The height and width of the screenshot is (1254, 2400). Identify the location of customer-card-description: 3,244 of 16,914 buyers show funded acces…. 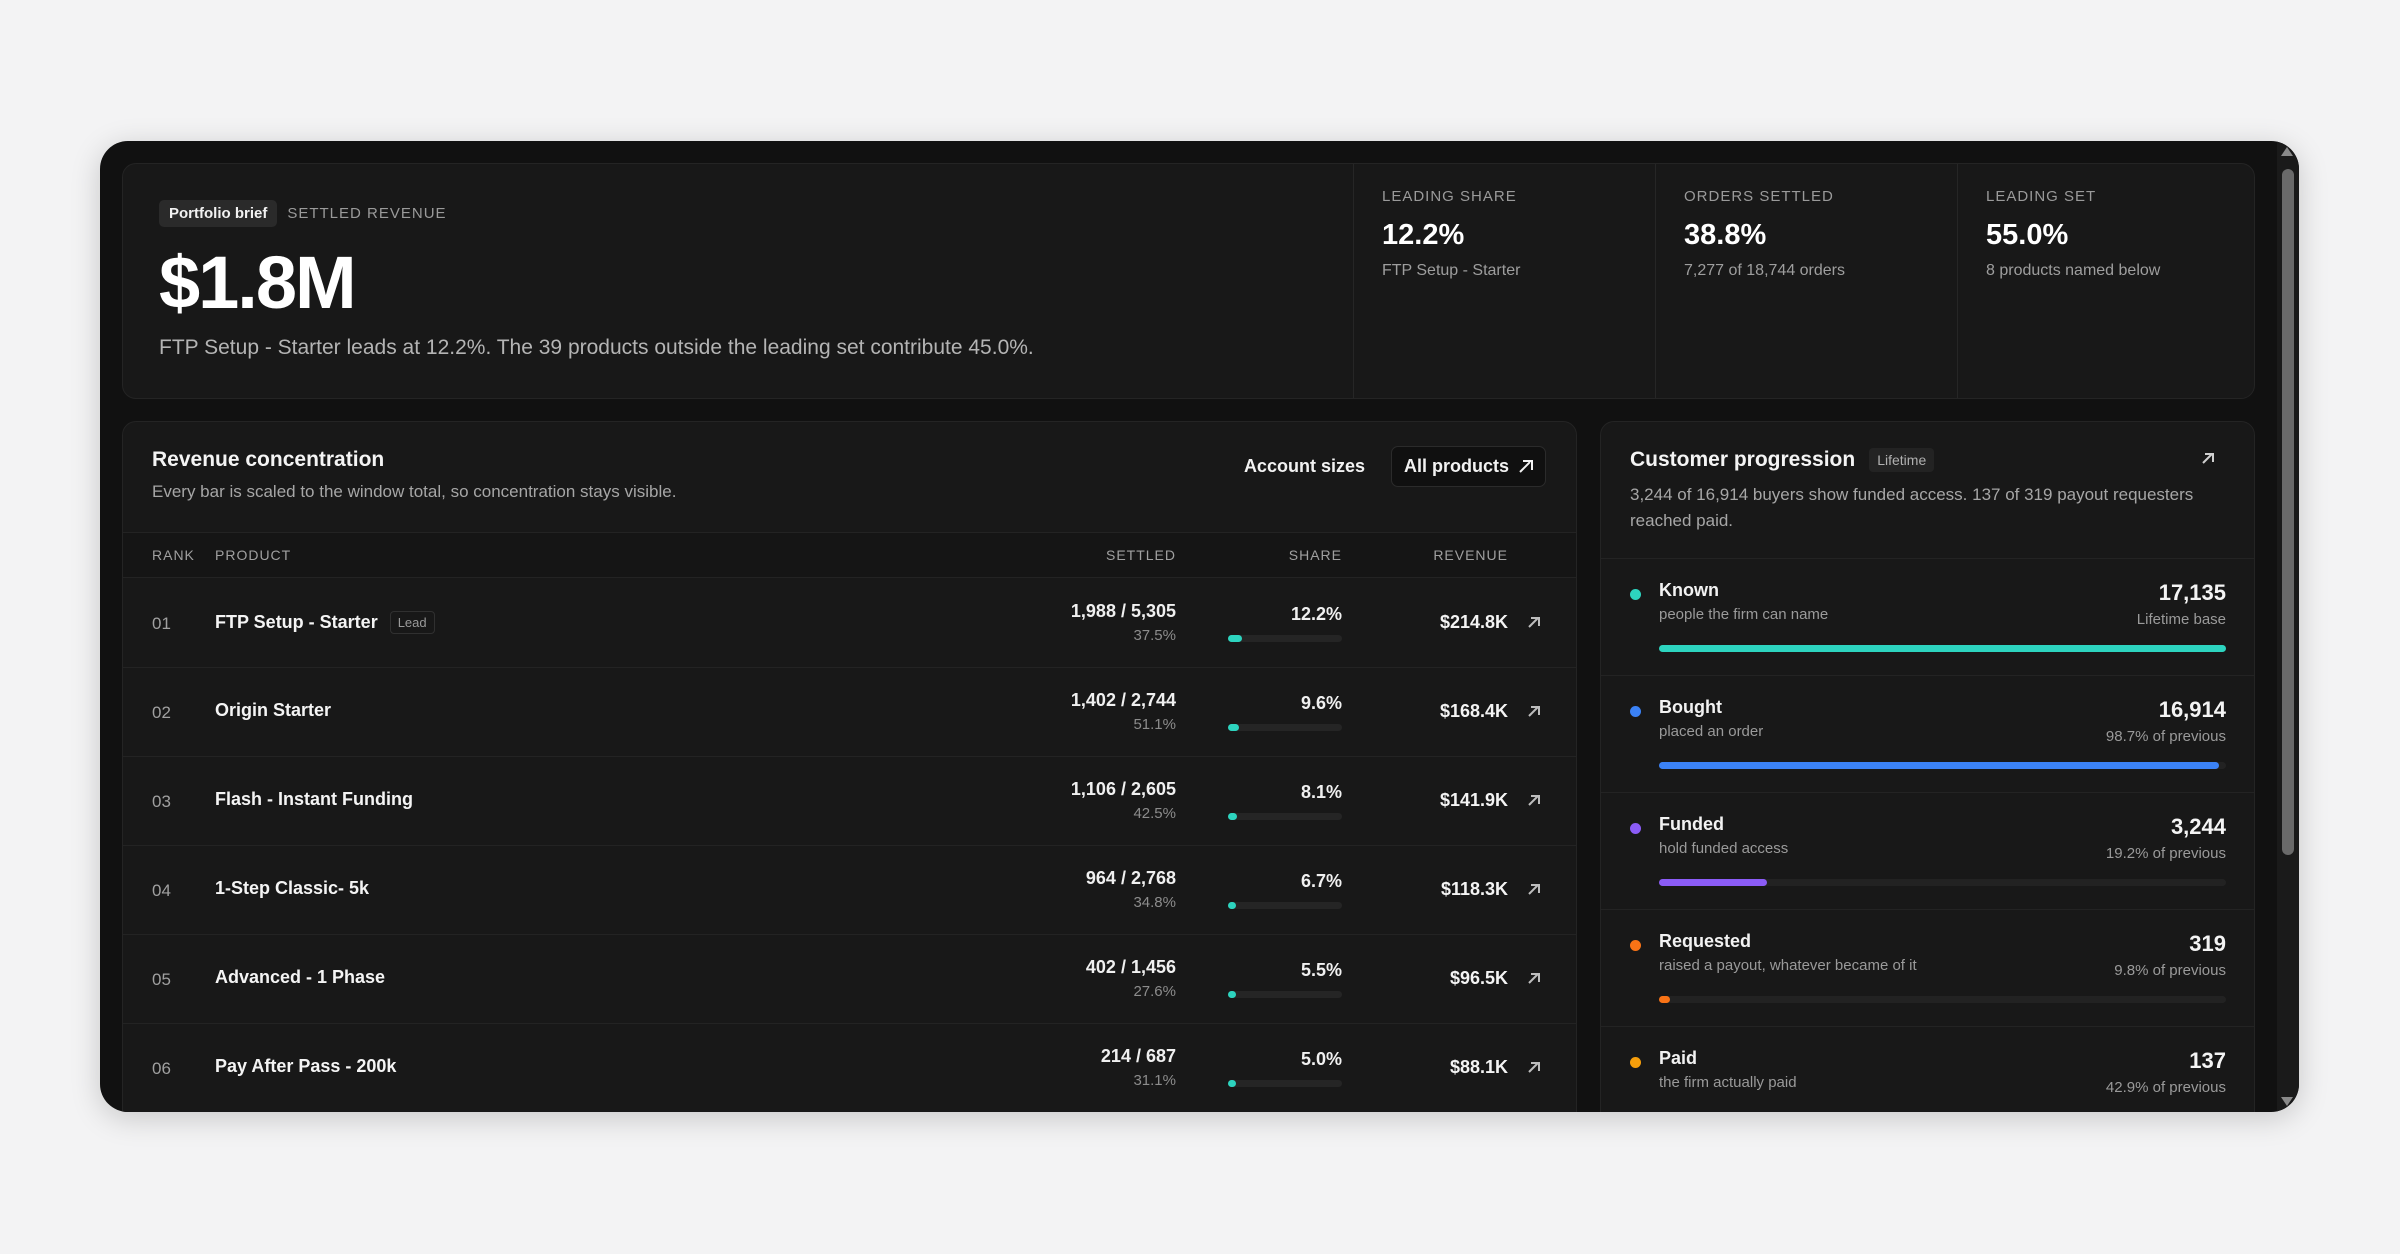
(1912, 507).